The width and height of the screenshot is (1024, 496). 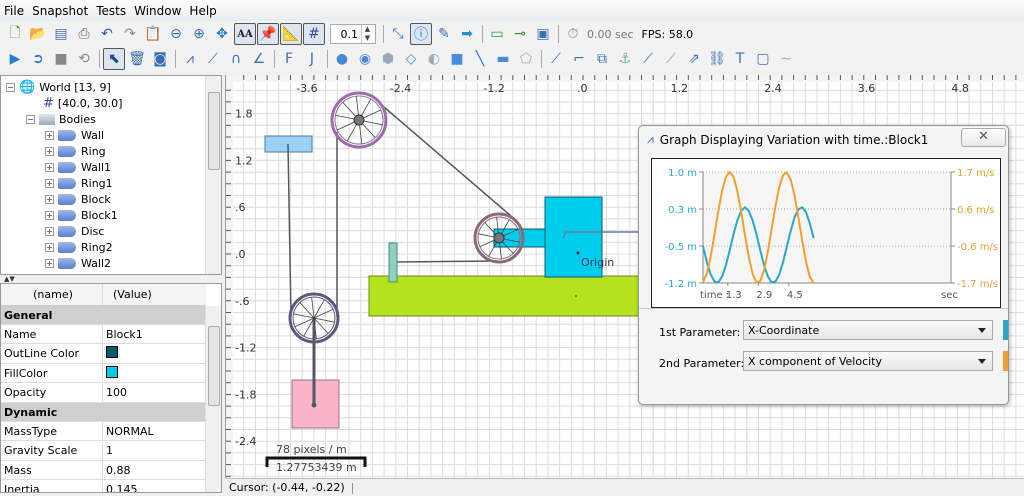 What do you see at coordinates (353, 34) in the screenshot?
I see `step-size-spinner: 0.1 ▲ ▼` at bounding box center [353, 34].